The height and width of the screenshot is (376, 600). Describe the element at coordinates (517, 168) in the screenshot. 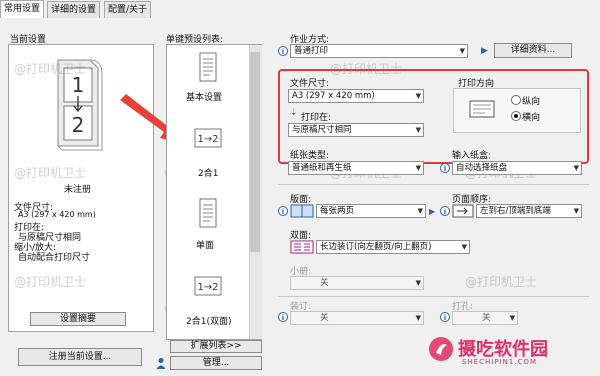

I see `paper-source-select: 自动选择纸盘 ▼` at that location.